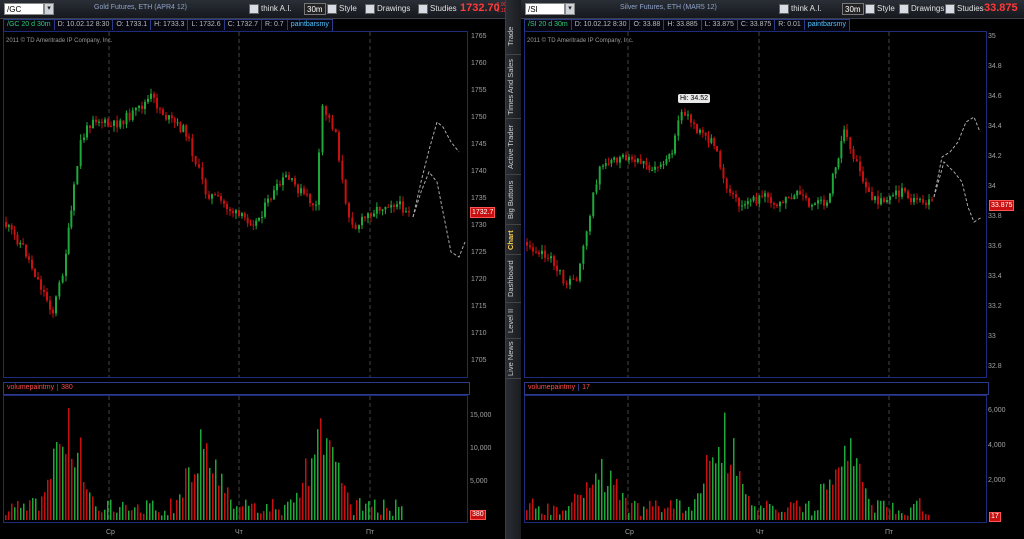 The height and width of the screenshot is (539, 1024). Describe the element at coordinates (513, 359) in the screenshot. I see `tab-live-news: Live News` at that location.